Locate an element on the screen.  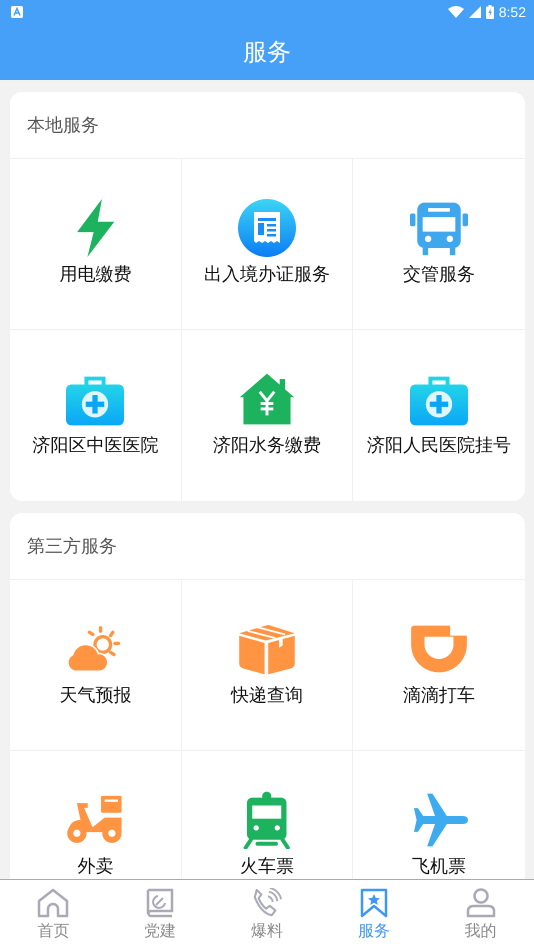
service-item: 滴滴打车 is located at coordinates (439, 665).